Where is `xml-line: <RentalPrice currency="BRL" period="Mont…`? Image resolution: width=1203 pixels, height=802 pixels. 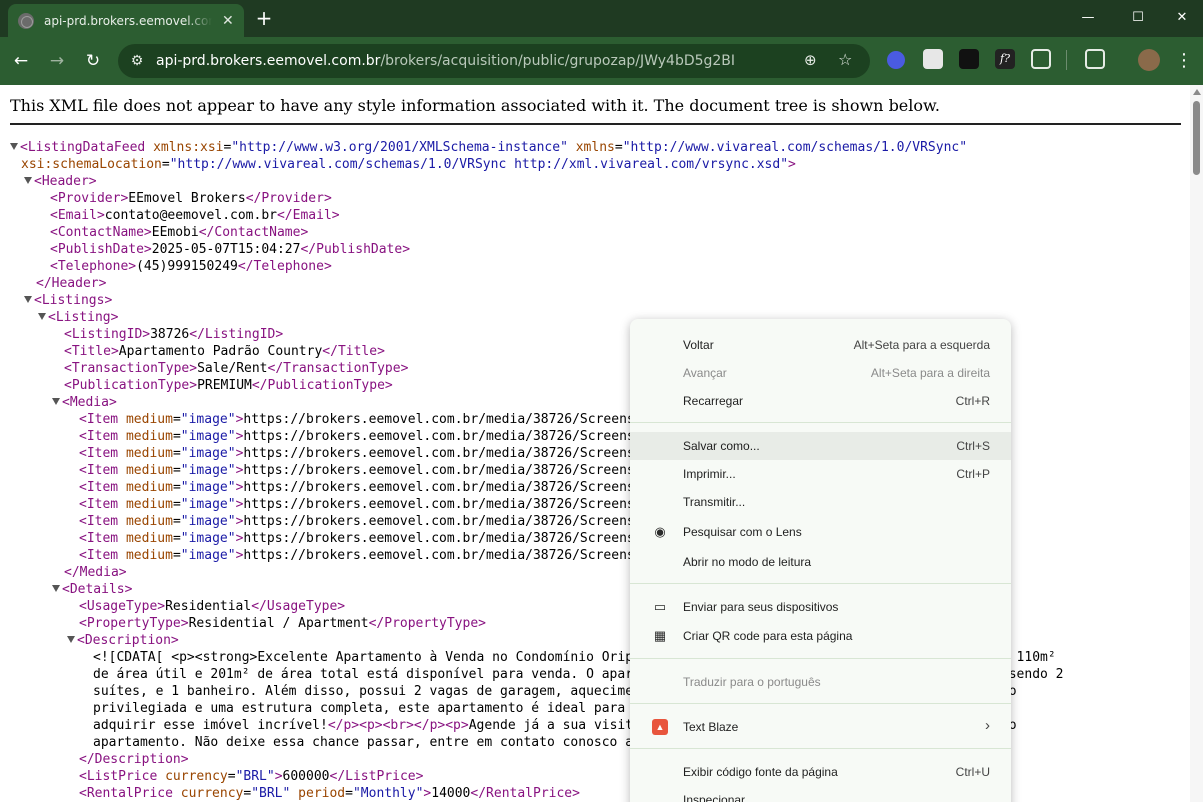
xml-line: <RentalPrice currency="BRL" period="Mont… is located at coordinates (329, 793).